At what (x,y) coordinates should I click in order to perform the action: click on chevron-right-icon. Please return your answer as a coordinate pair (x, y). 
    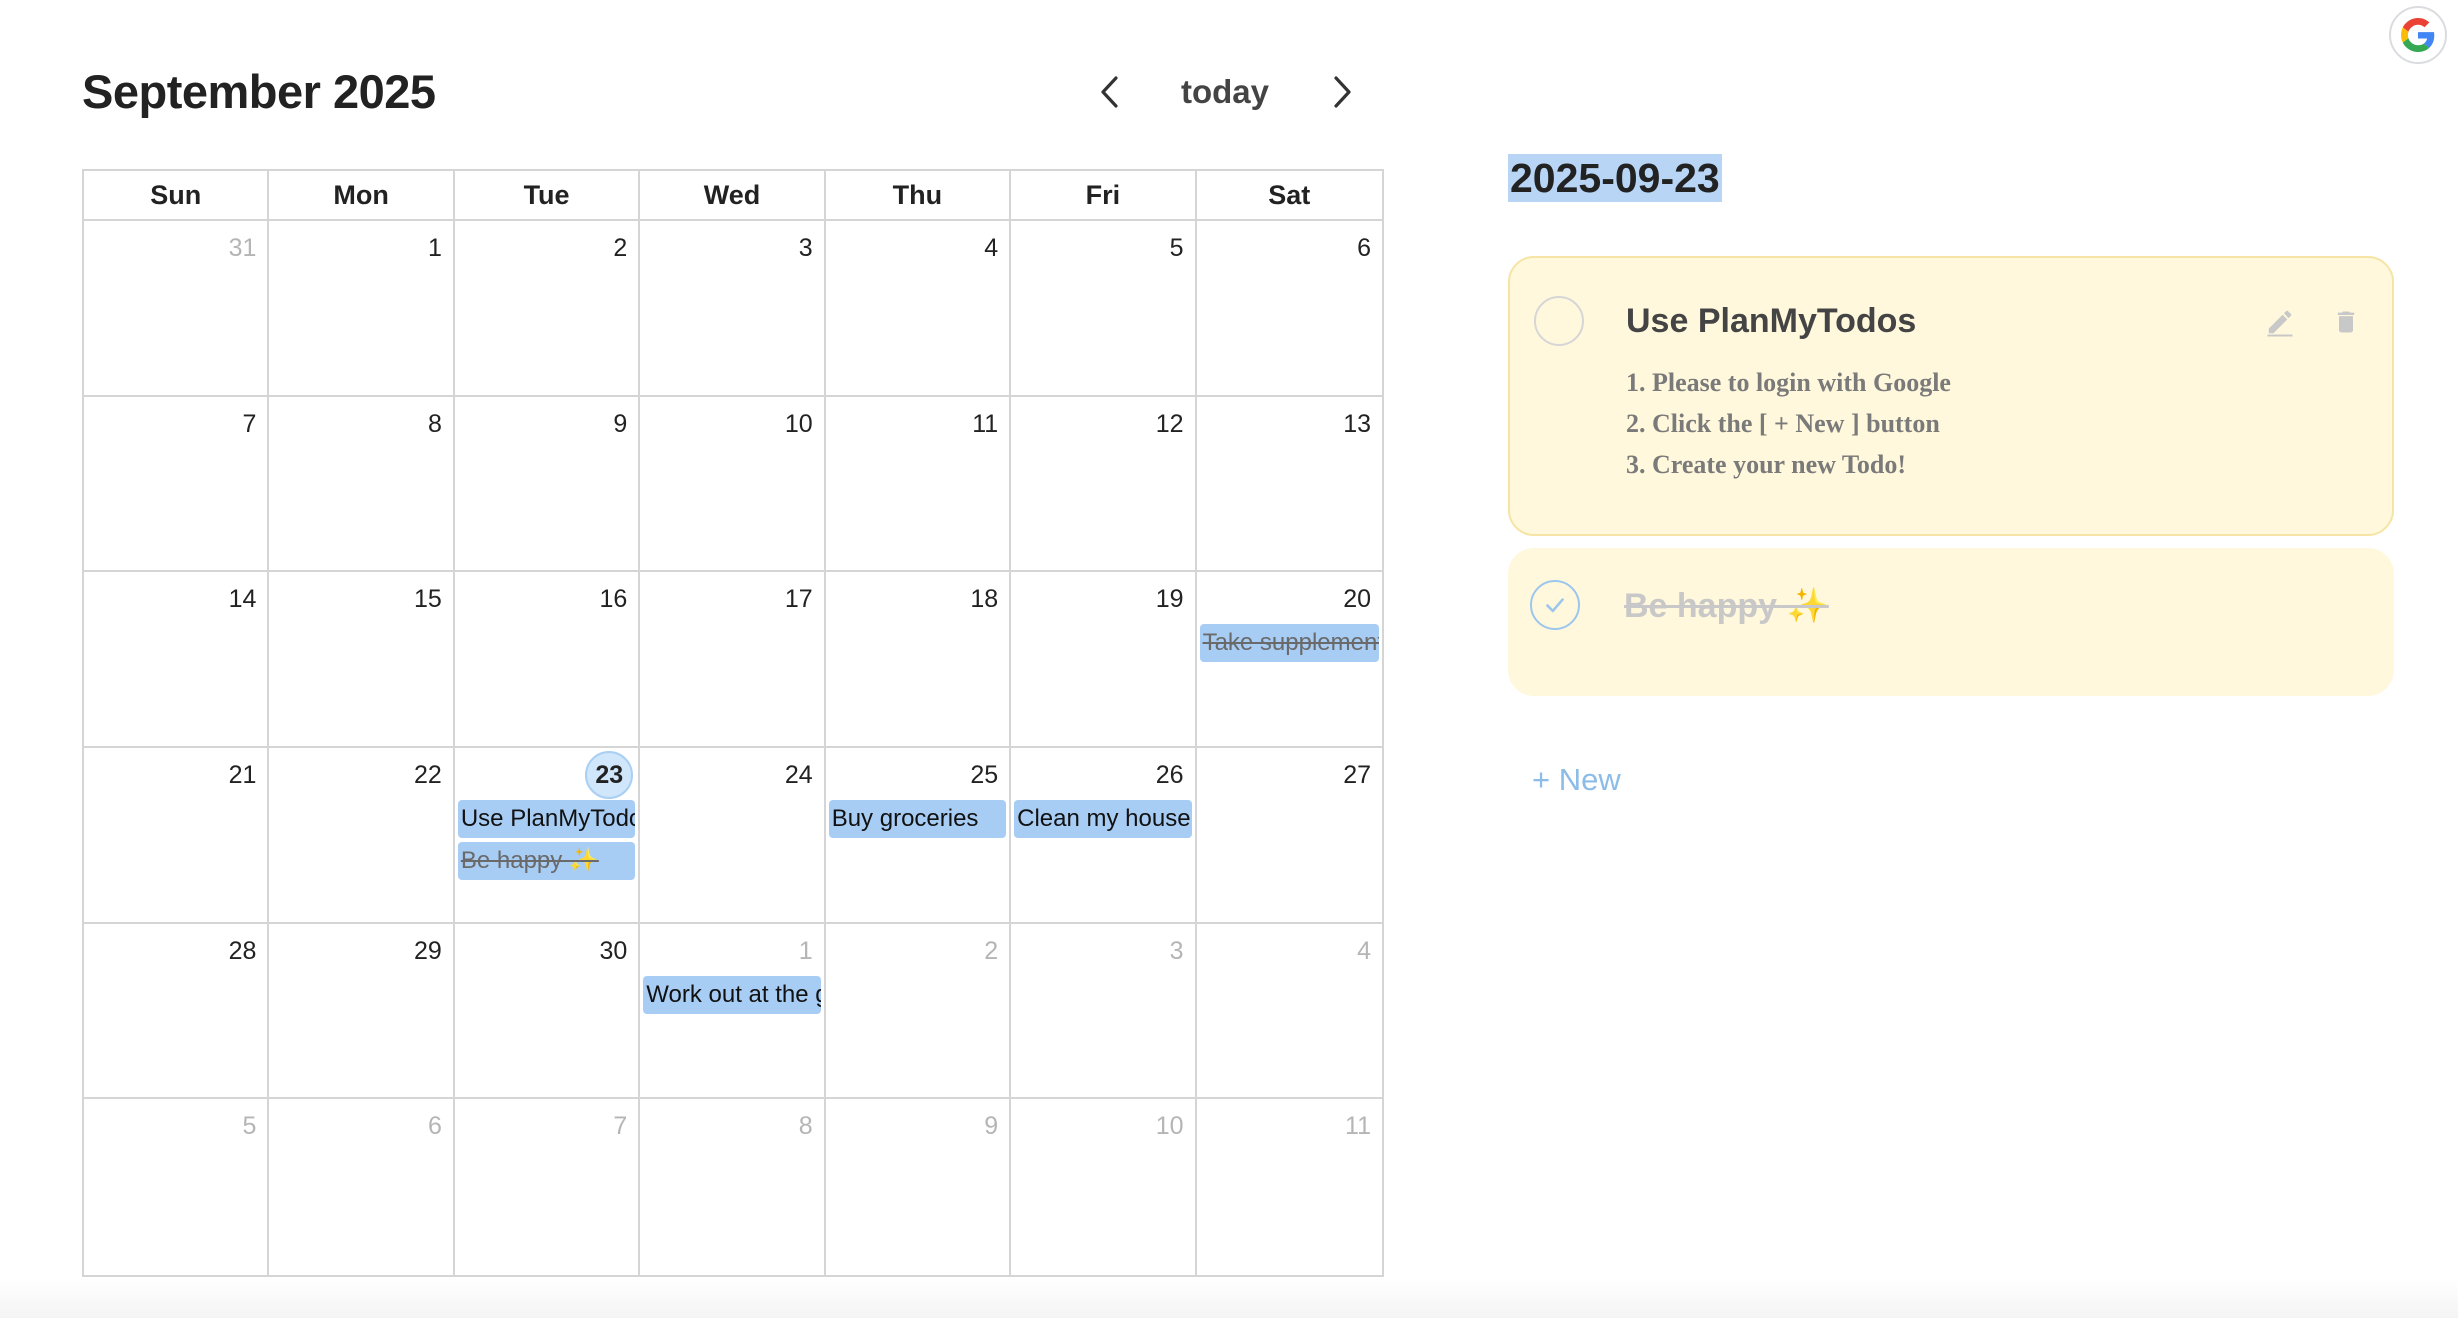
    Looking at the image, I should click on (1342, 92).